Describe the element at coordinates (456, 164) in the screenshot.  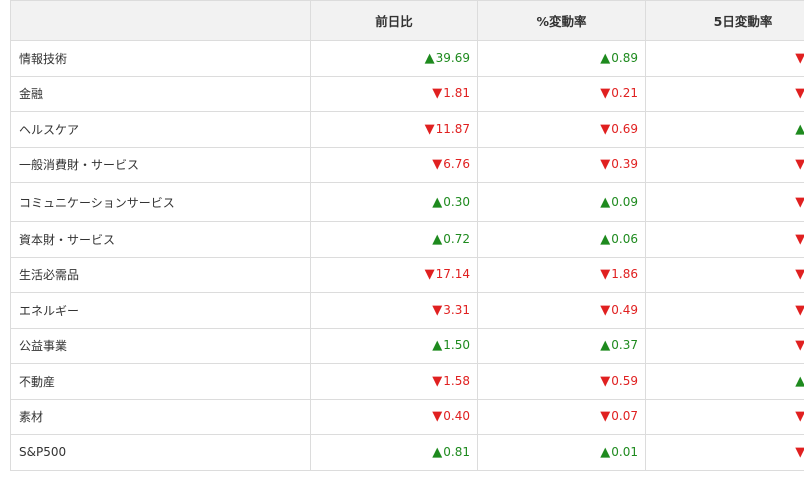
I see `change-value: 6.76` at that location.